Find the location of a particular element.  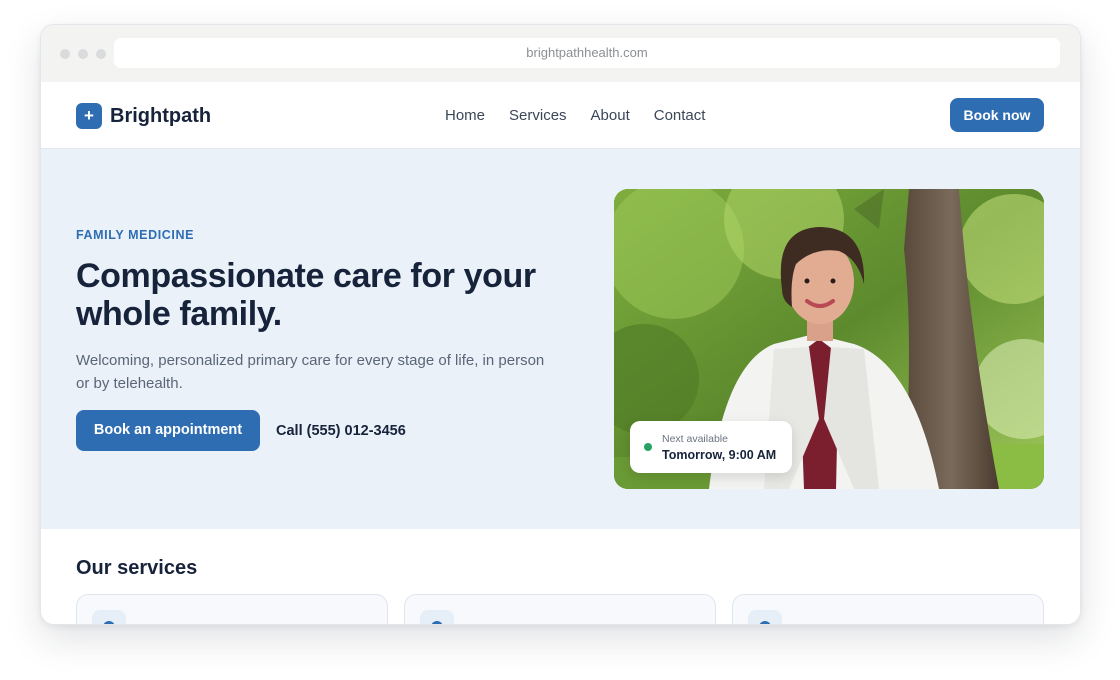

nav-link-services: Services is located at coordinates (538, 116).